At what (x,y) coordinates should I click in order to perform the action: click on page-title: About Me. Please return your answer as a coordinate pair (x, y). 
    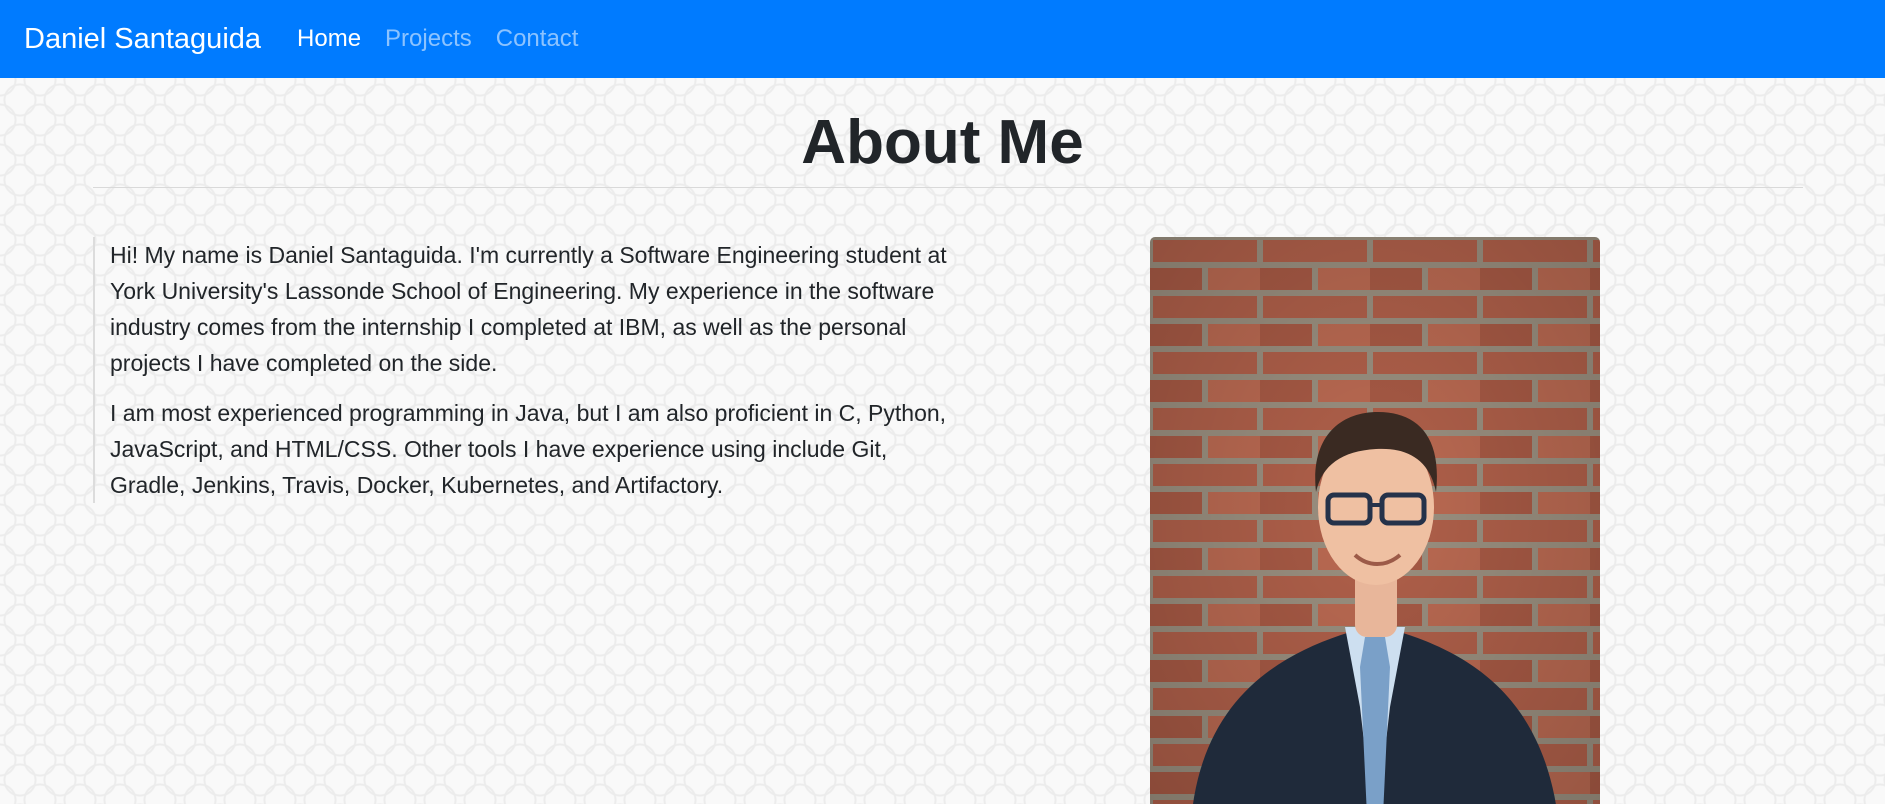
    Looking at the image, I should click on (942, 142).